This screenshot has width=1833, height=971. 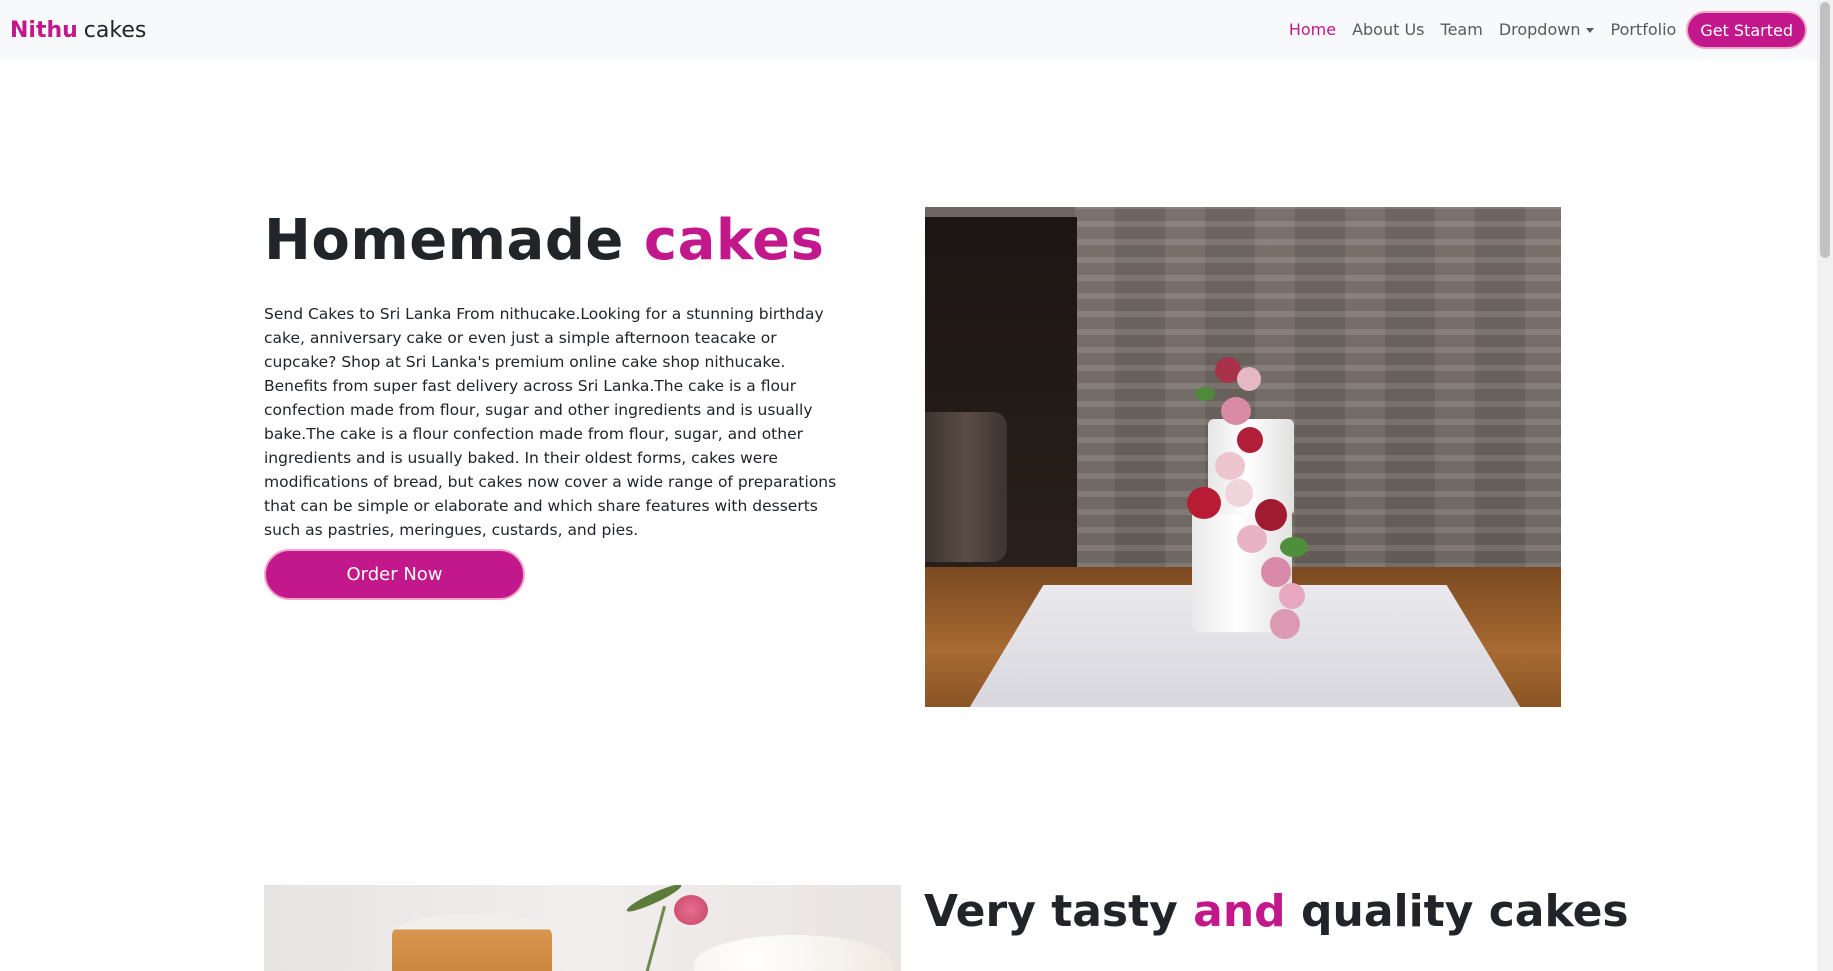 What do you see at coordinates (794, 953) in the screenshot?
I see `image-cream-cake` at bounding box center [794, 953].